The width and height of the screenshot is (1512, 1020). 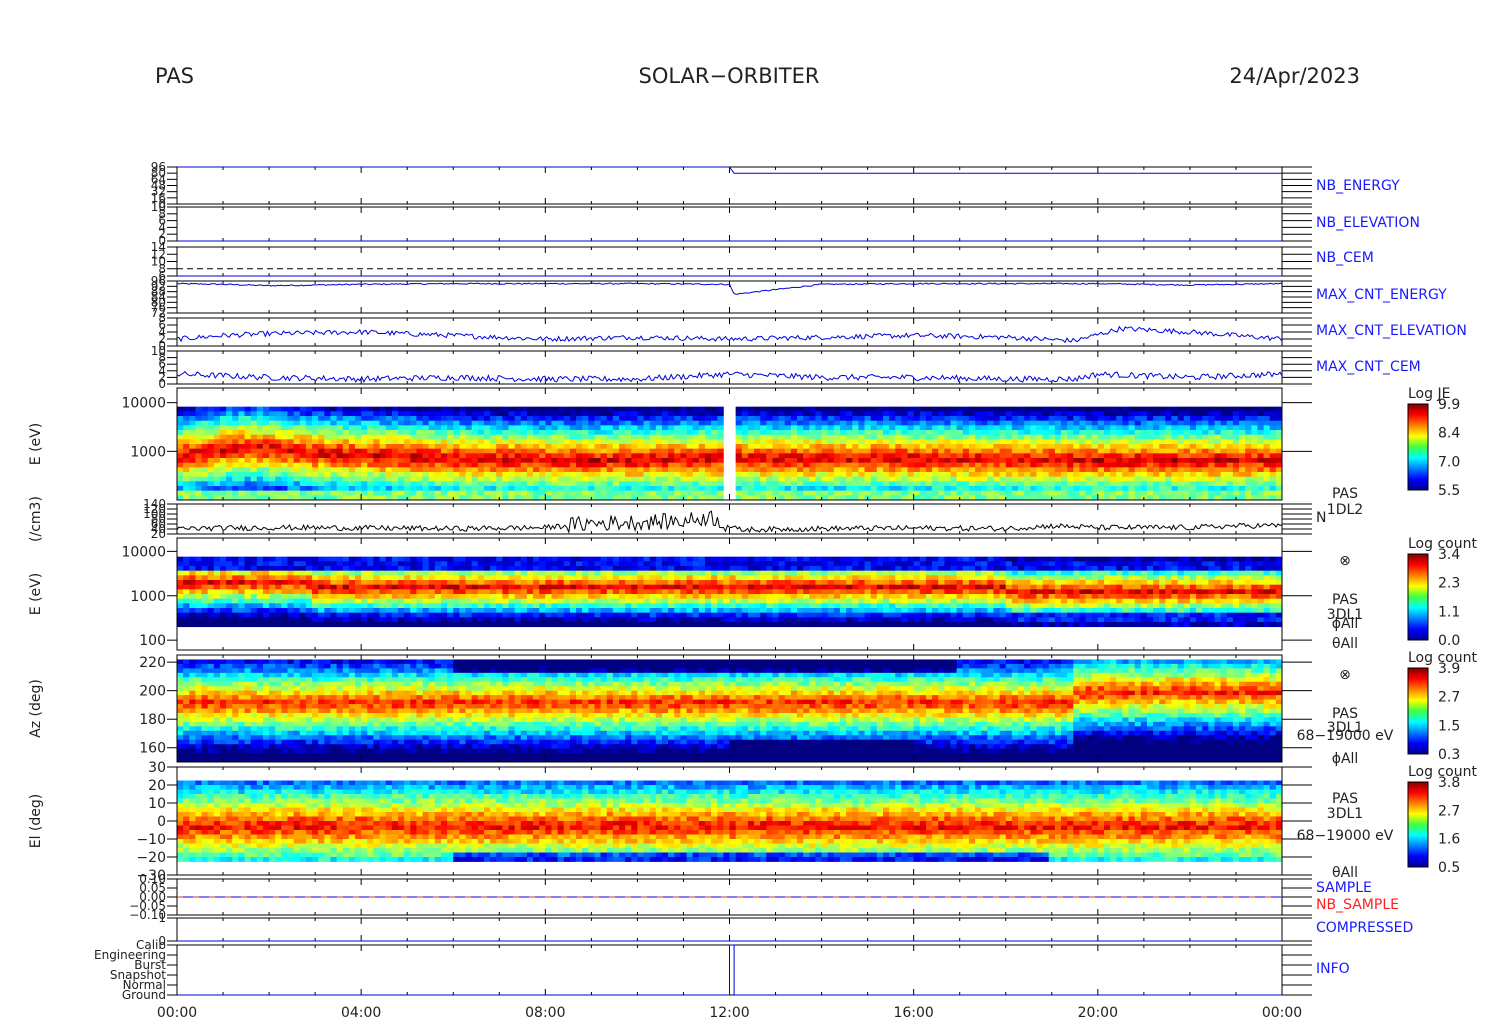 What do you see at coordinates (148, 597) in the screenshot?
I see `energy-spectrogram-3dl1-ytick-label: 1000` at bounding box center [148, 597].